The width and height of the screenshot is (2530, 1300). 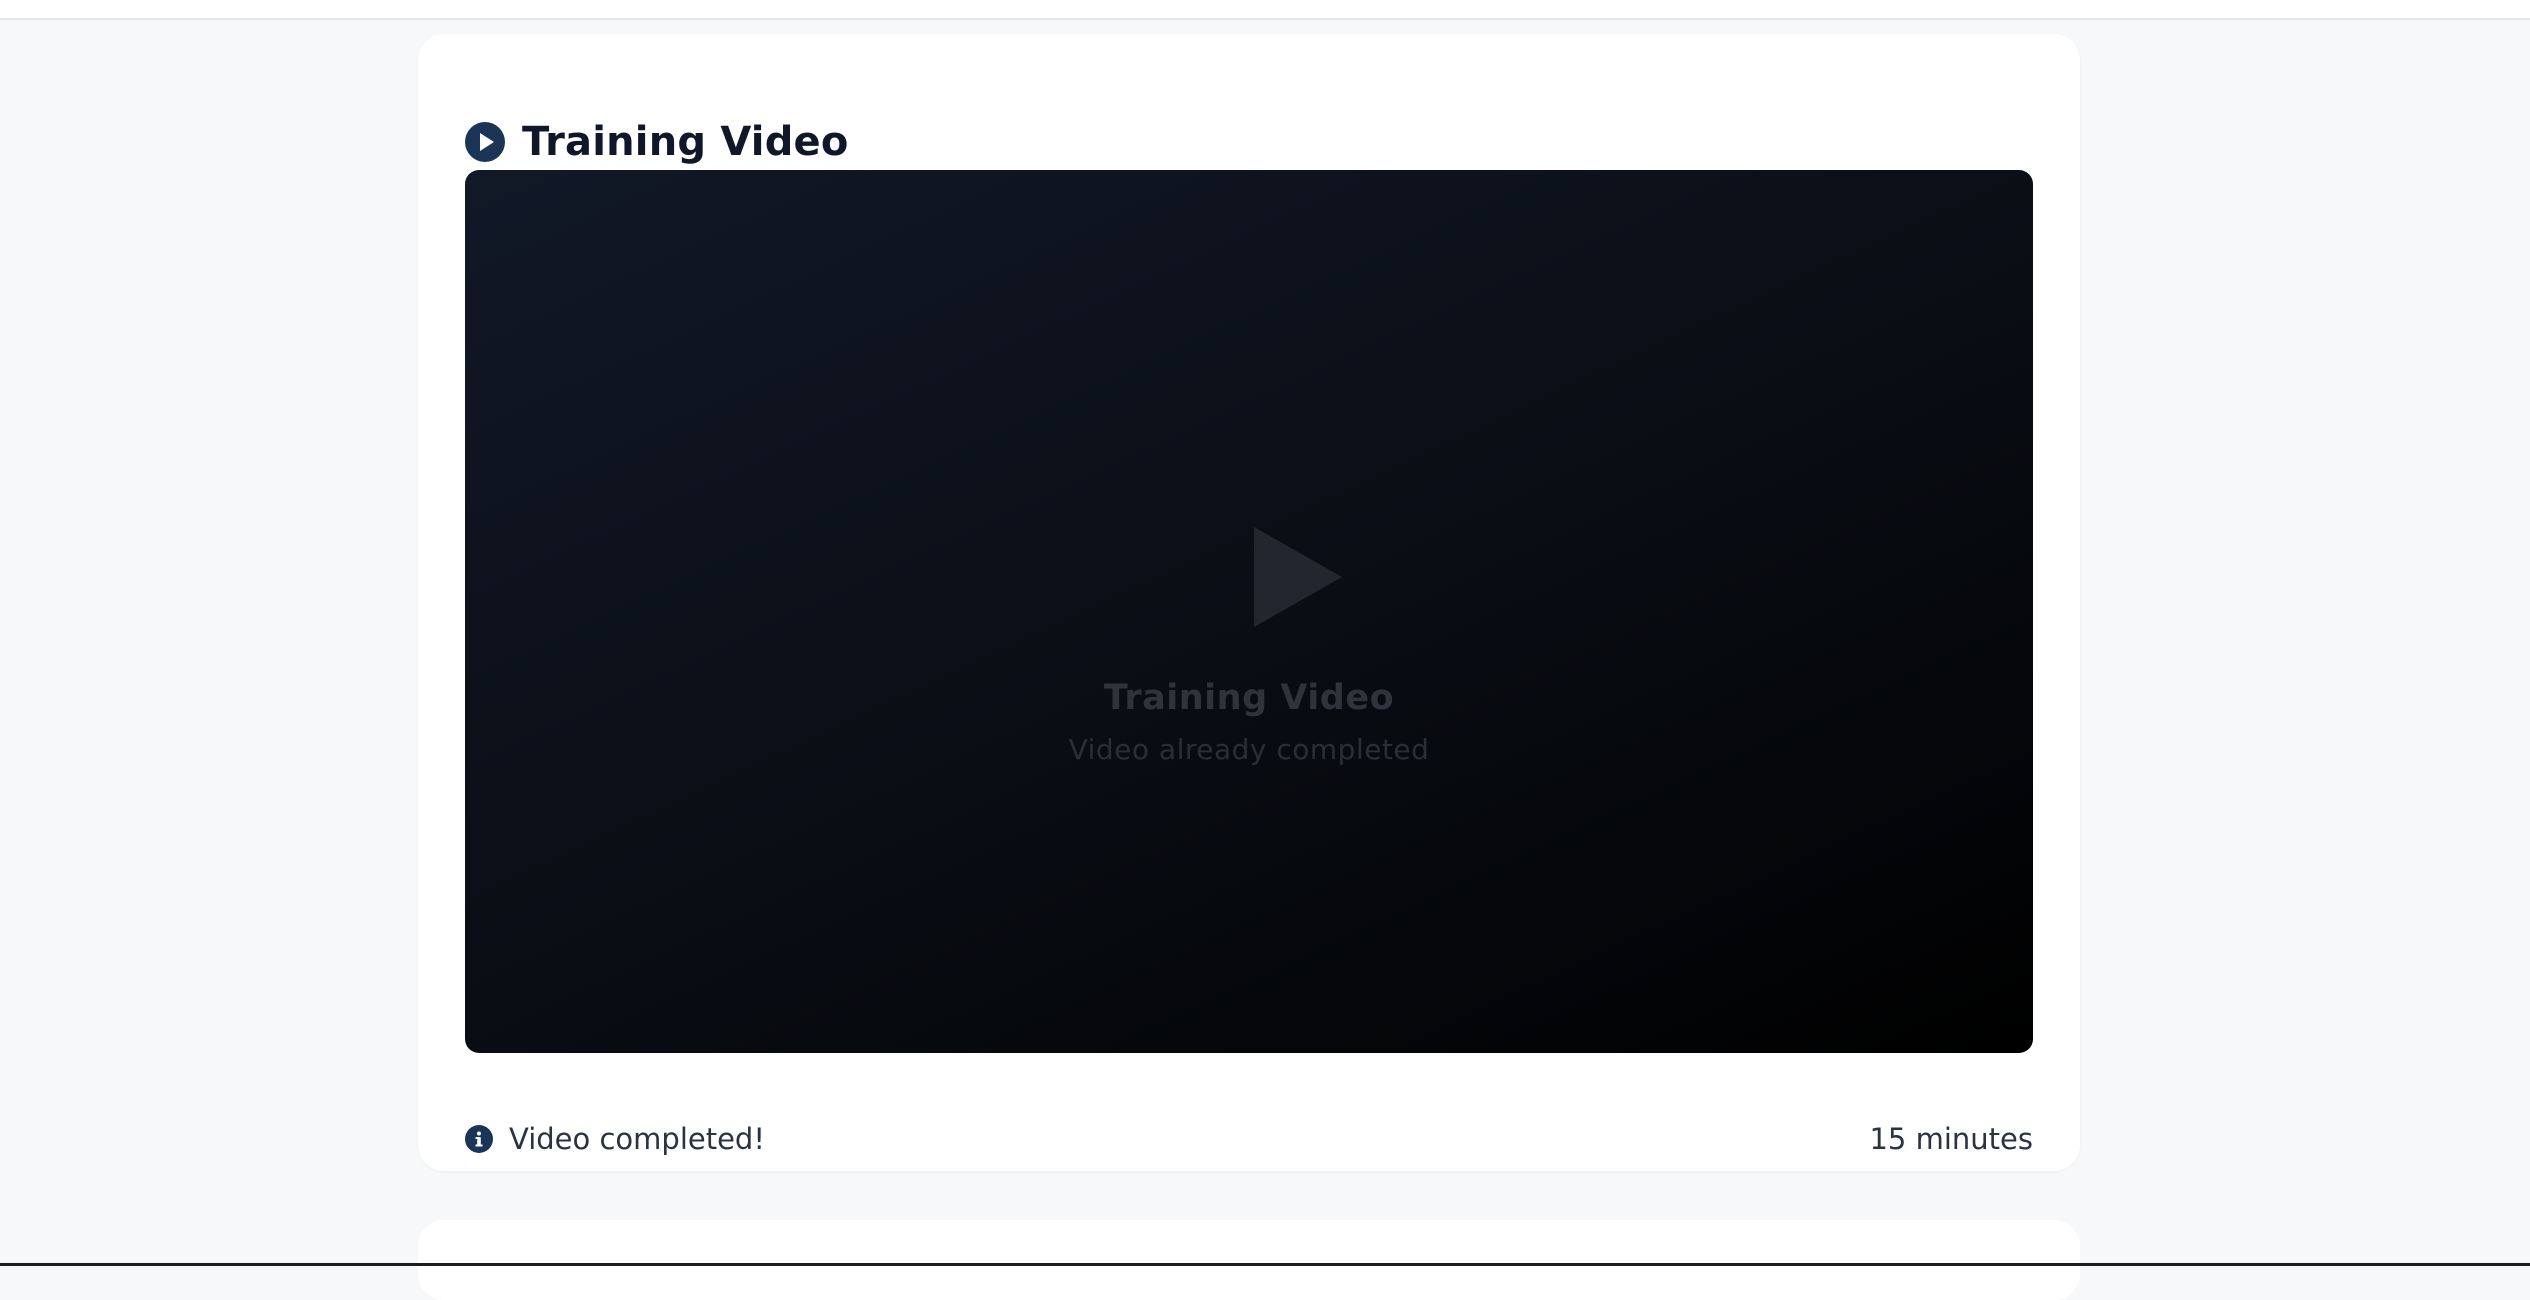 I want to click on video-title: Training Video, so click(x=1249, y=698).